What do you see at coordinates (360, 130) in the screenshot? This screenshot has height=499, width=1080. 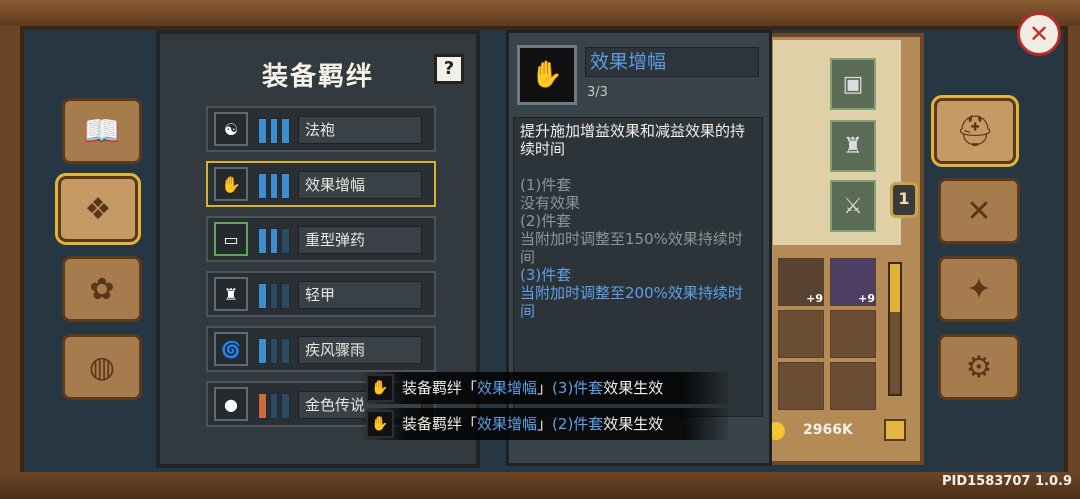 I see `set-name: 法袍` at bounding box center [360, 130].